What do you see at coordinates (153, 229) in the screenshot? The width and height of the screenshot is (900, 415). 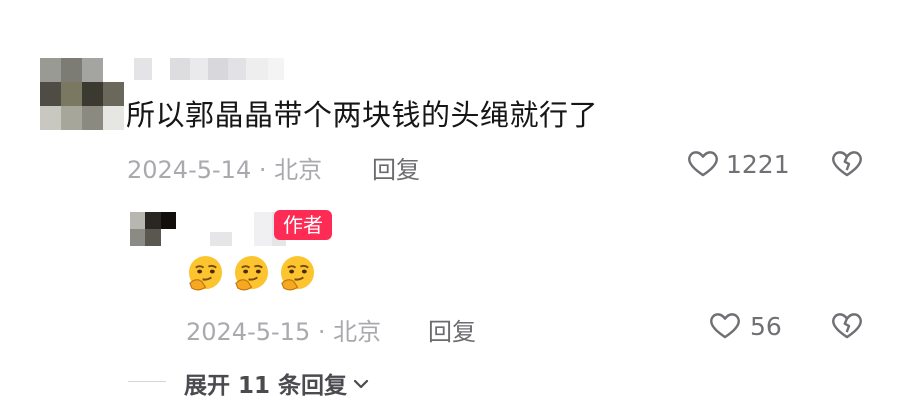 I see `reply-avatar` at bounding box center [153, 229].